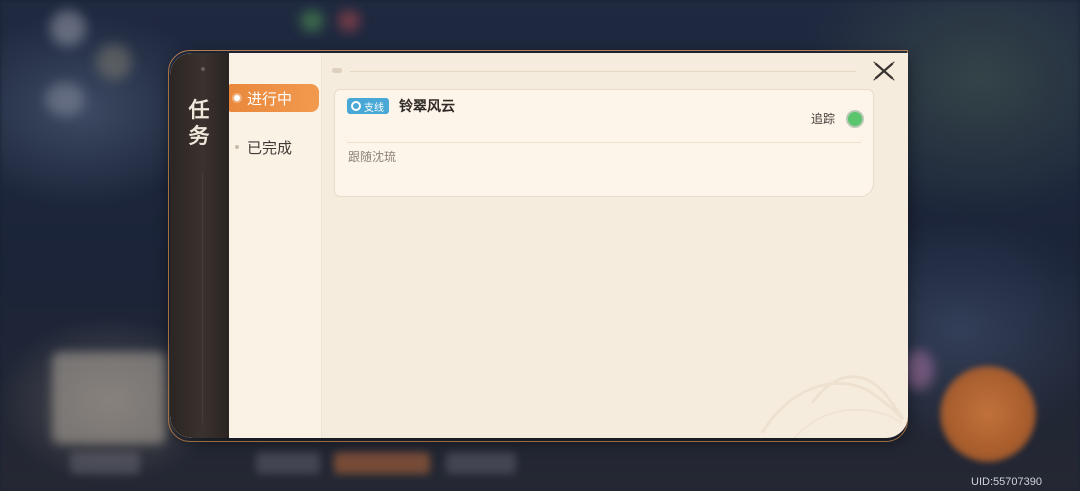 Image resolution: width=1080 pixels, height=491 pixels. I want to click on quest-title: 铃翠风云, so click(427, 107).